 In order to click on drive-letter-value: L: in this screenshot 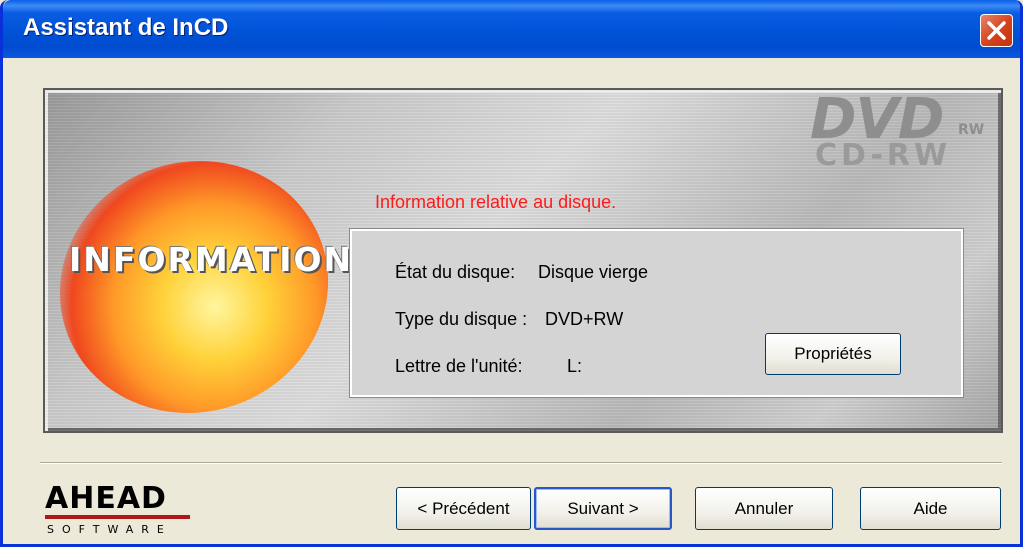, I will do `click(575, 366)`.